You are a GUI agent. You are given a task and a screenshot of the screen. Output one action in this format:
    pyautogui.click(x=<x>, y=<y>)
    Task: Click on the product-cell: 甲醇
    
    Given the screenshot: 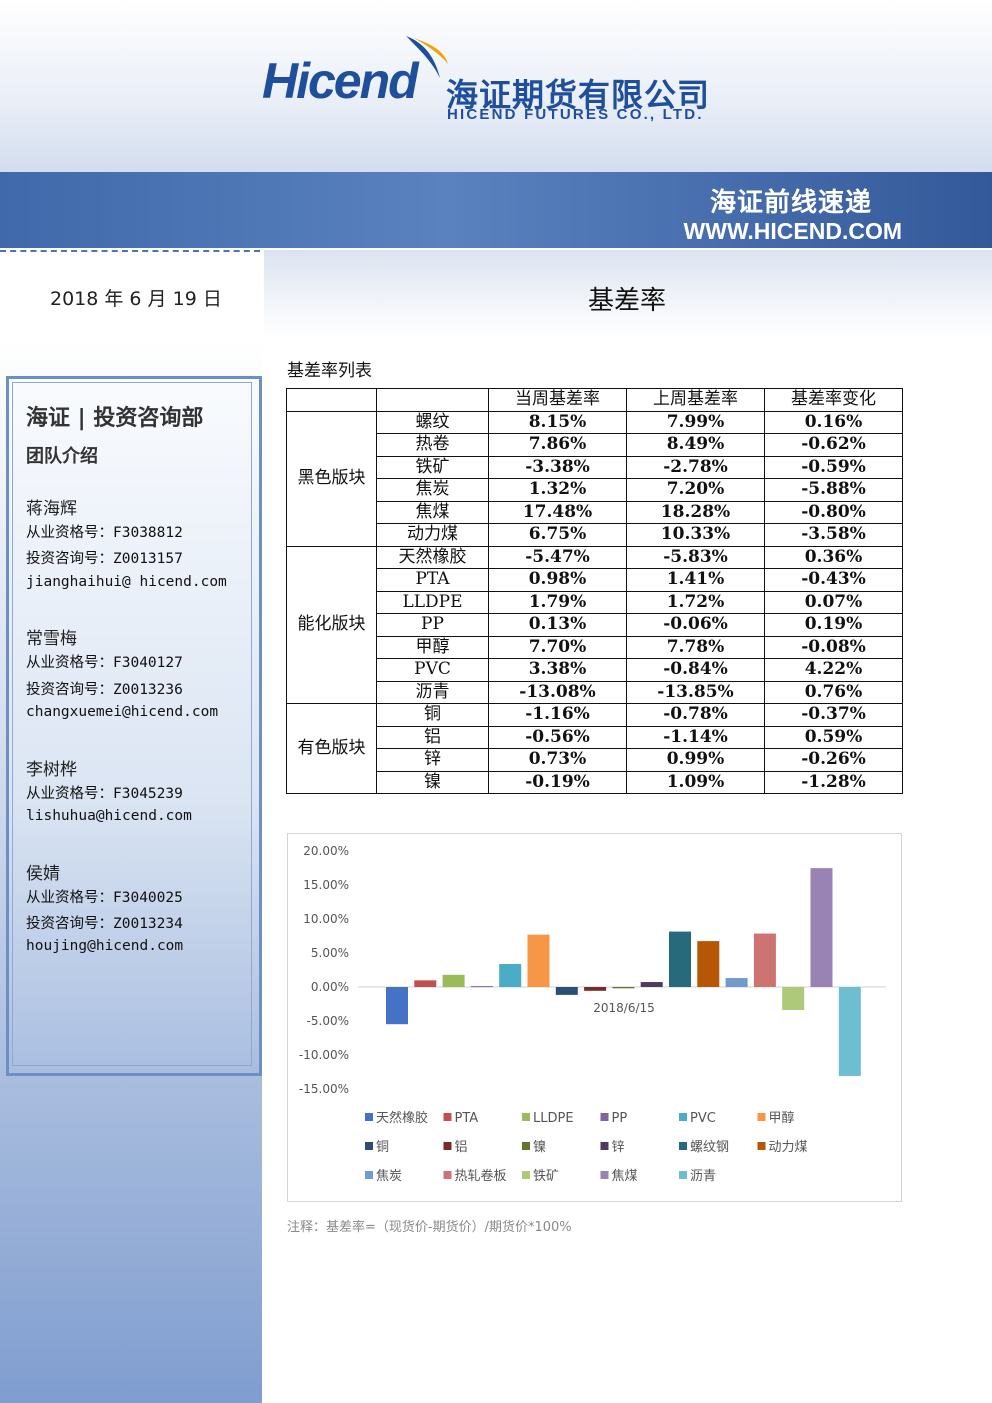 What is the action you would take?
    pyautogui.click(x=432, y=647)
    